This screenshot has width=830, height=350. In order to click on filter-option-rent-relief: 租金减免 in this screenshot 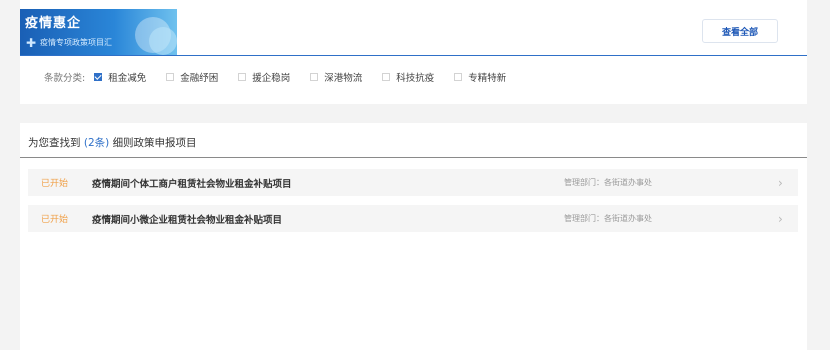, I will do `click(120, 77)`.